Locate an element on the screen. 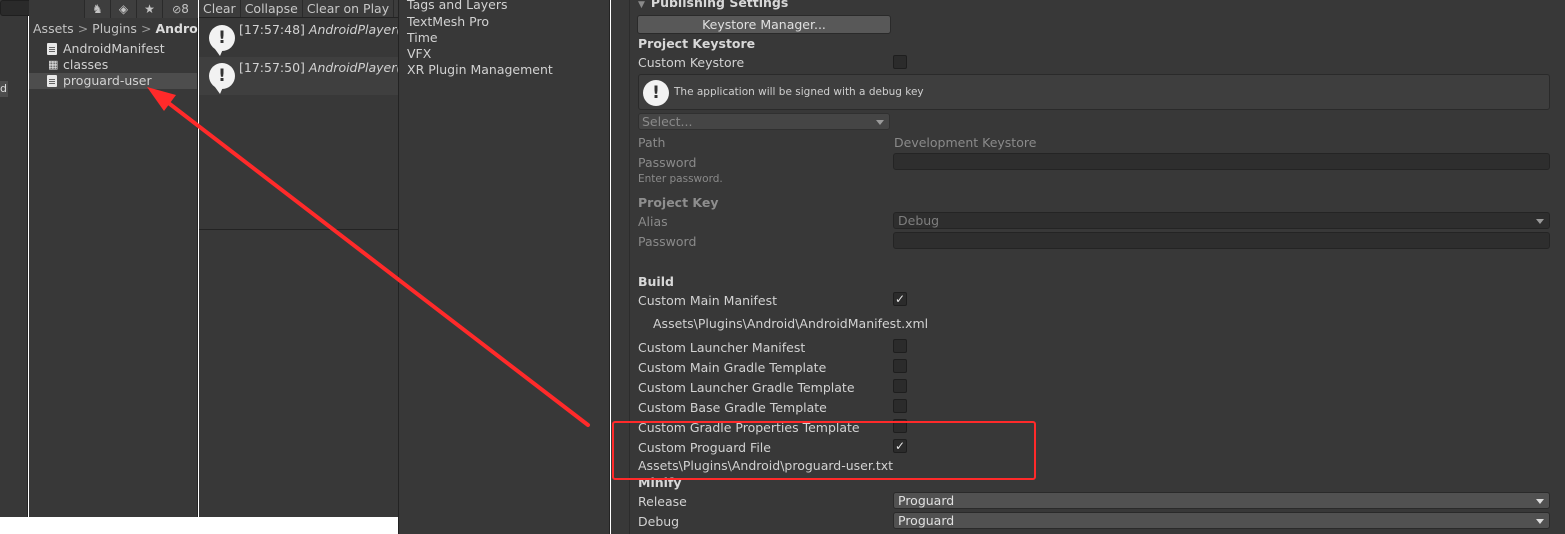 The image size is (1565, 534). file-item-androidmanifest: AndroidManifest is located at coordinates (113, 49).